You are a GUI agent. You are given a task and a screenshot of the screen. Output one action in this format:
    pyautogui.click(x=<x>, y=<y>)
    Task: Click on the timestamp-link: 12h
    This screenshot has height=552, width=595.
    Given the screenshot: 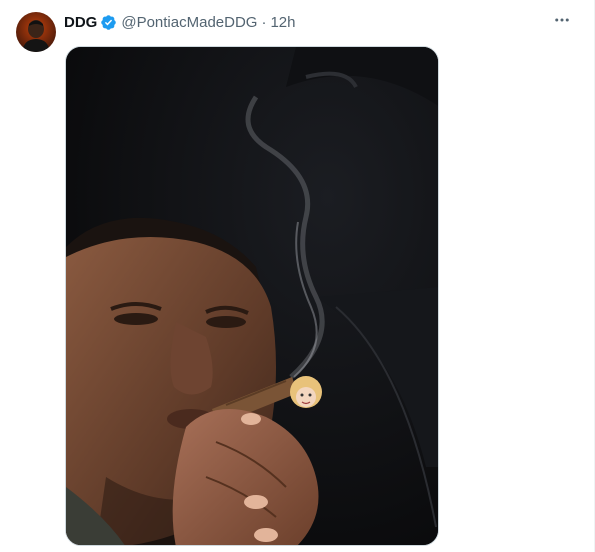 What is the action you would take?
    pyautogui.click(x=282, y=22)
    